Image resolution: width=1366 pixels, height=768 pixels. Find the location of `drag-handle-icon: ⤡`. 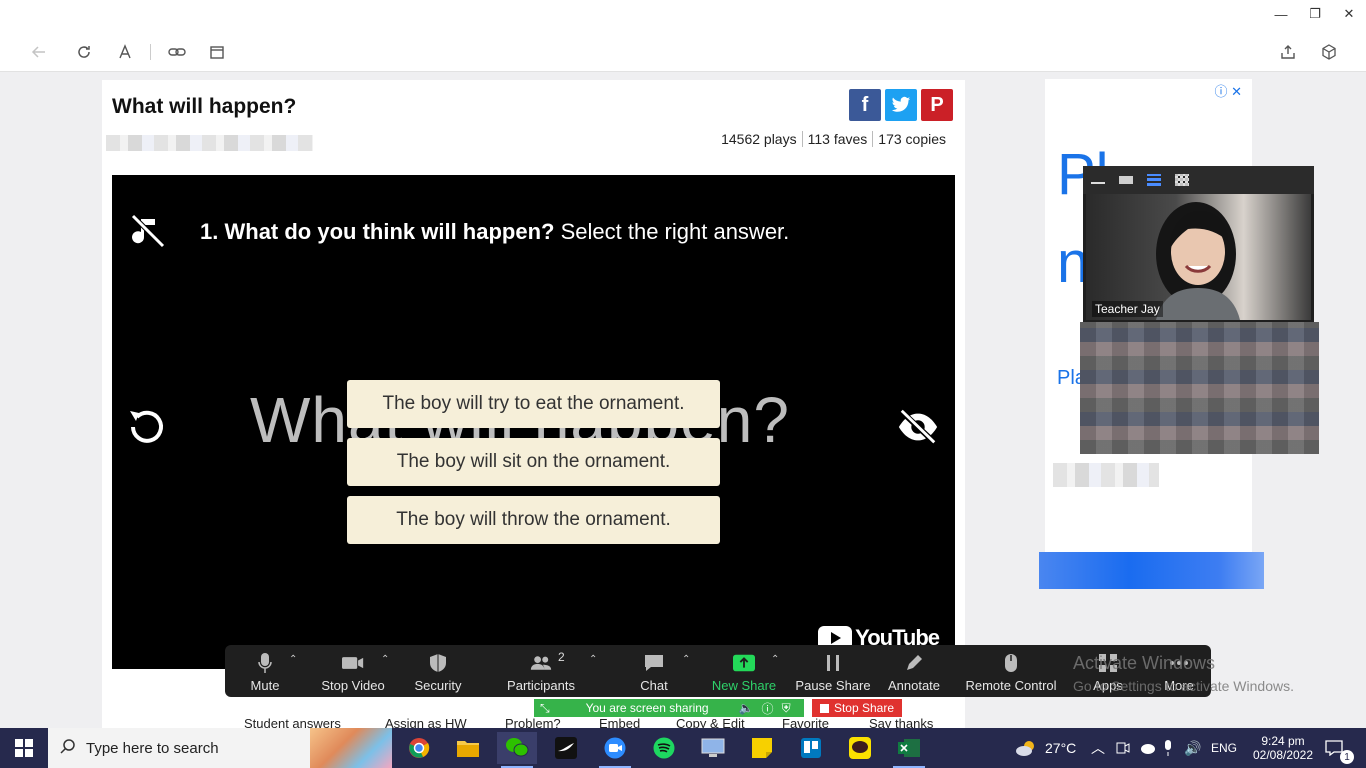

drag-handle-icon: ⤡ is located at coordinates (545, 708).